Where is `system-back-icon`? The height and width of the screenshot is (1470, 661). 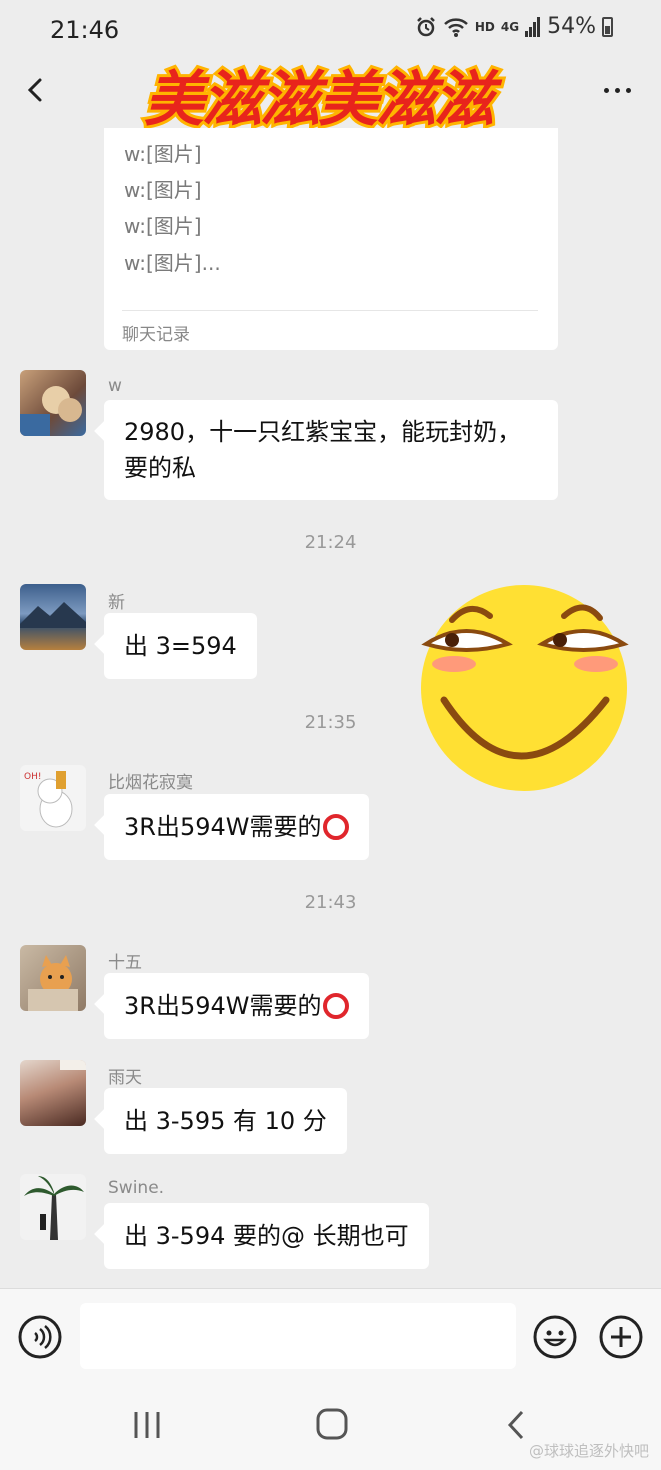 system-back-icon is located at coordinates (517, 1425).